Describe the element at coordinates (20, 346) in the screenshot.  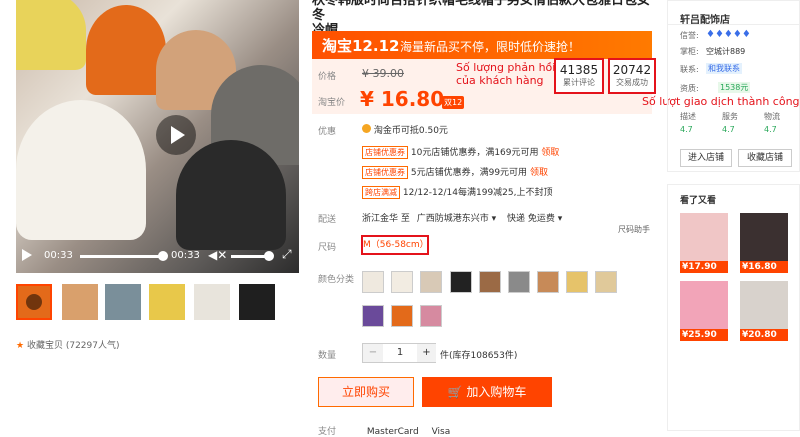
I see `star-icon: ★` at that location.